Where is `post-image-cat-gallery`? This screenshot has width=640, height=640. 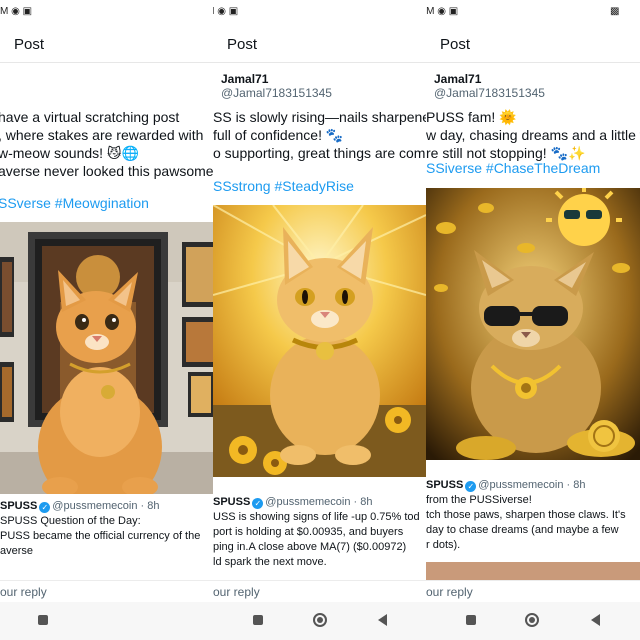
post-image-cat-gallery is located at coordinates (106, 358).